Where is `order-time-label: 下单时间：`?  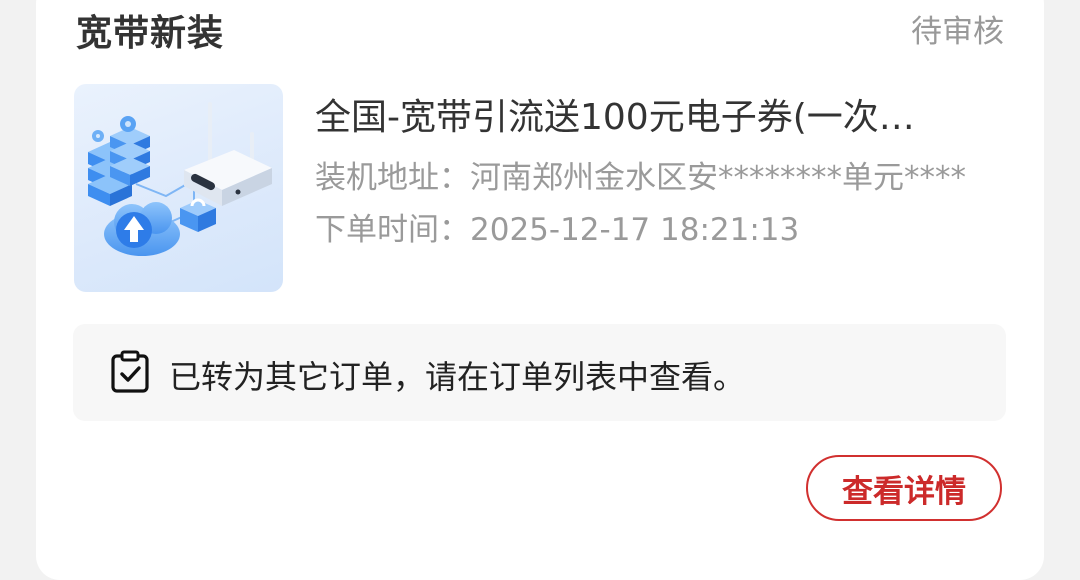
order-time-label: 下单时间： is located at coordinates (392, 230).